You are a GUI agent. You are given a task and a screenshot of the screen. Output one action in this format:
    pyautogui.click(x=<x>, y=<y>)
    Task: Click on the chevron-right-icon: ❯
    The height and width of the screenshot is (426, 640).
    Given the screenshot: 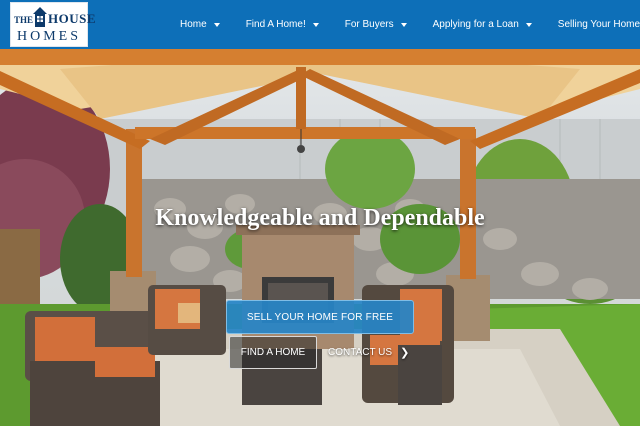 What is the action you would take?
    pyautogui.click(x=405, y=353)
    